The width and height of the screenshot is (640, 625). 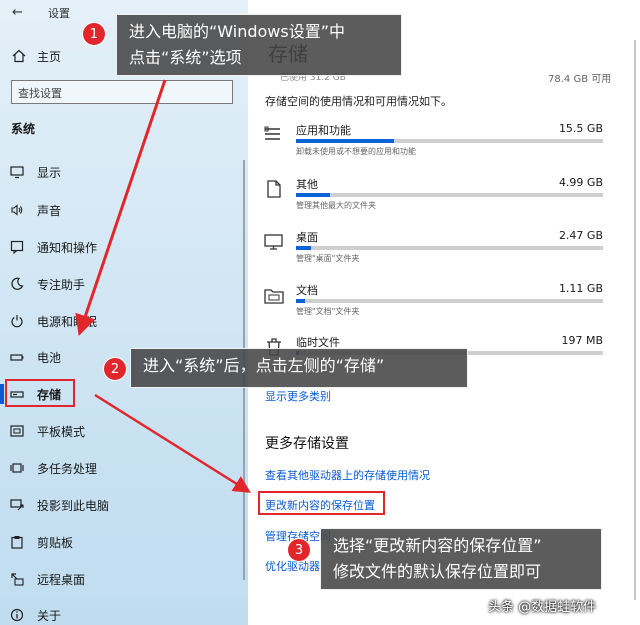 I want to click on sidebar-item-project-to-pc: 投影到此电脑, so click(x=59, y=505).